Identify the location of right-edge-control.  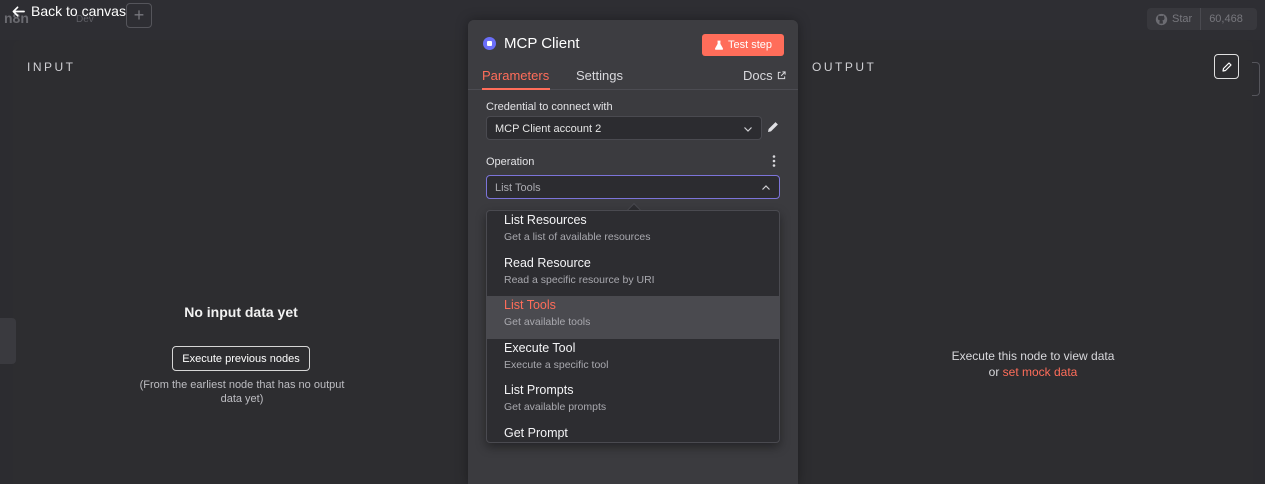
(1256, 79).